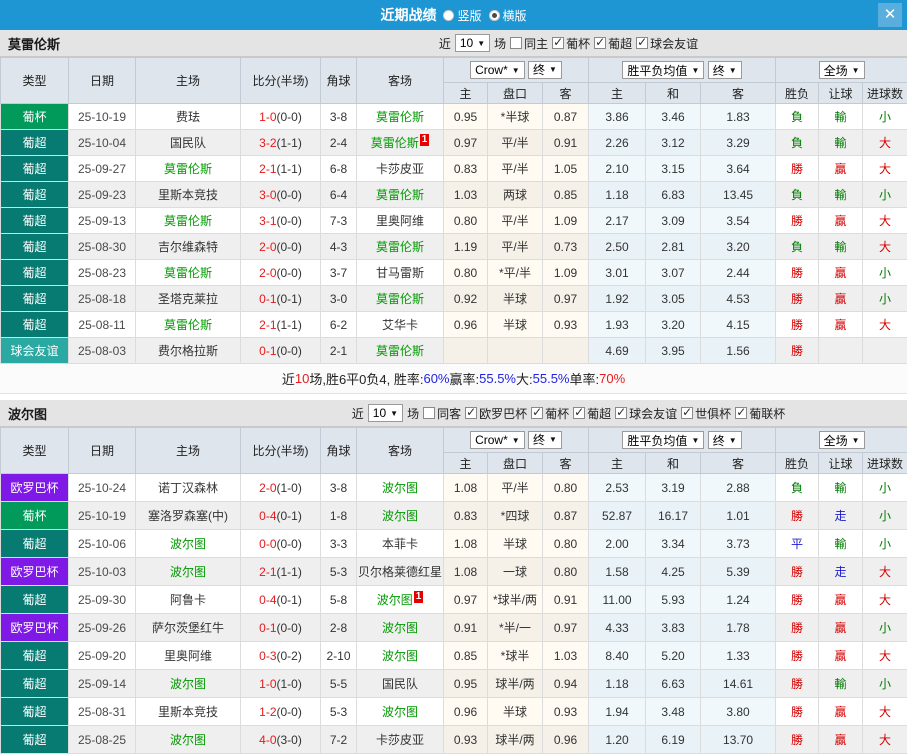  What do you see at coordinates (366, 378) in the screenshot?
I see `summary-part: 场,胜6平0负4, 胜率:` at bounding box center [366, 378].